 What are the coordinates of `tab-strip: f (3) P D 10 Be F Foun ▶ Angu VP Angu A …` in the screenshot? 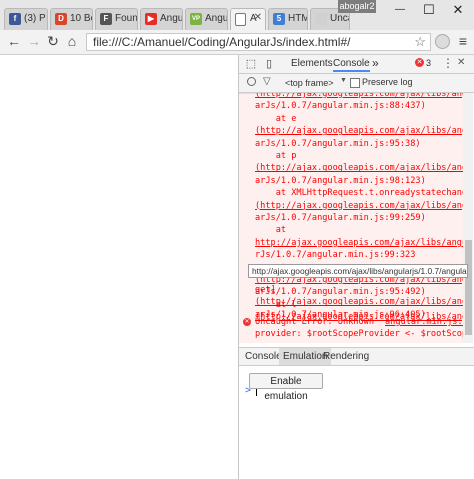 It's located at (237, 15).